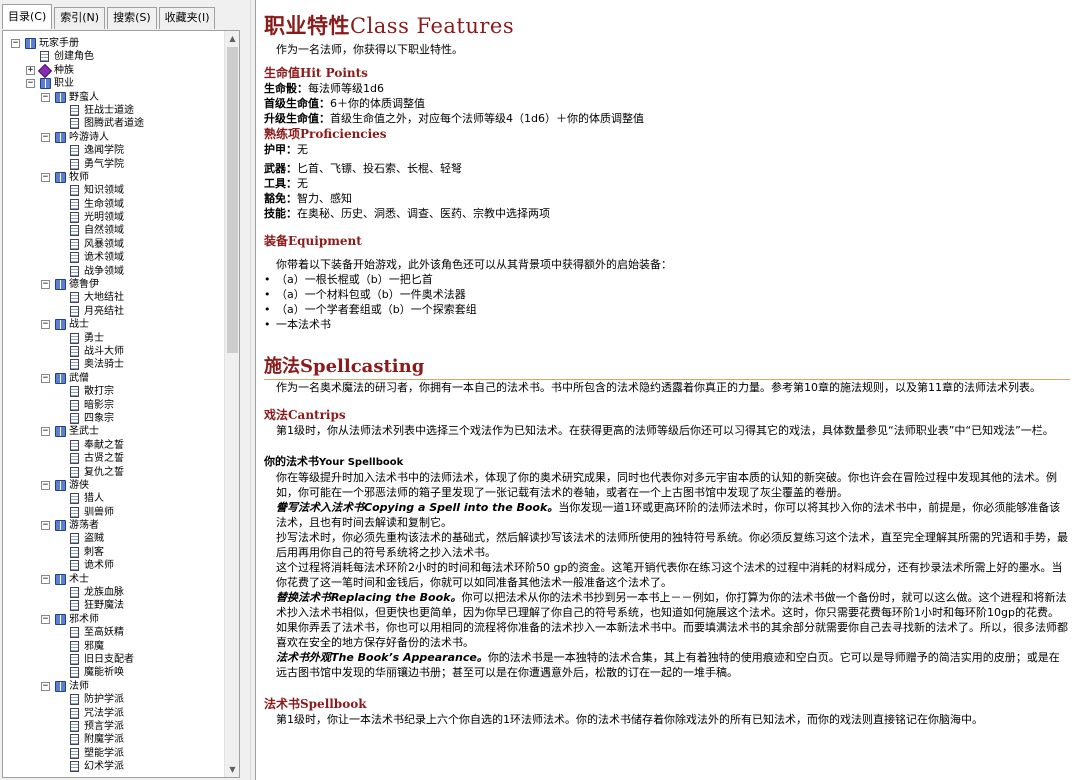  Describe the element at coordinates (113, 244) in the screenshot. I see `tree-item: 风暴领域` at that location.